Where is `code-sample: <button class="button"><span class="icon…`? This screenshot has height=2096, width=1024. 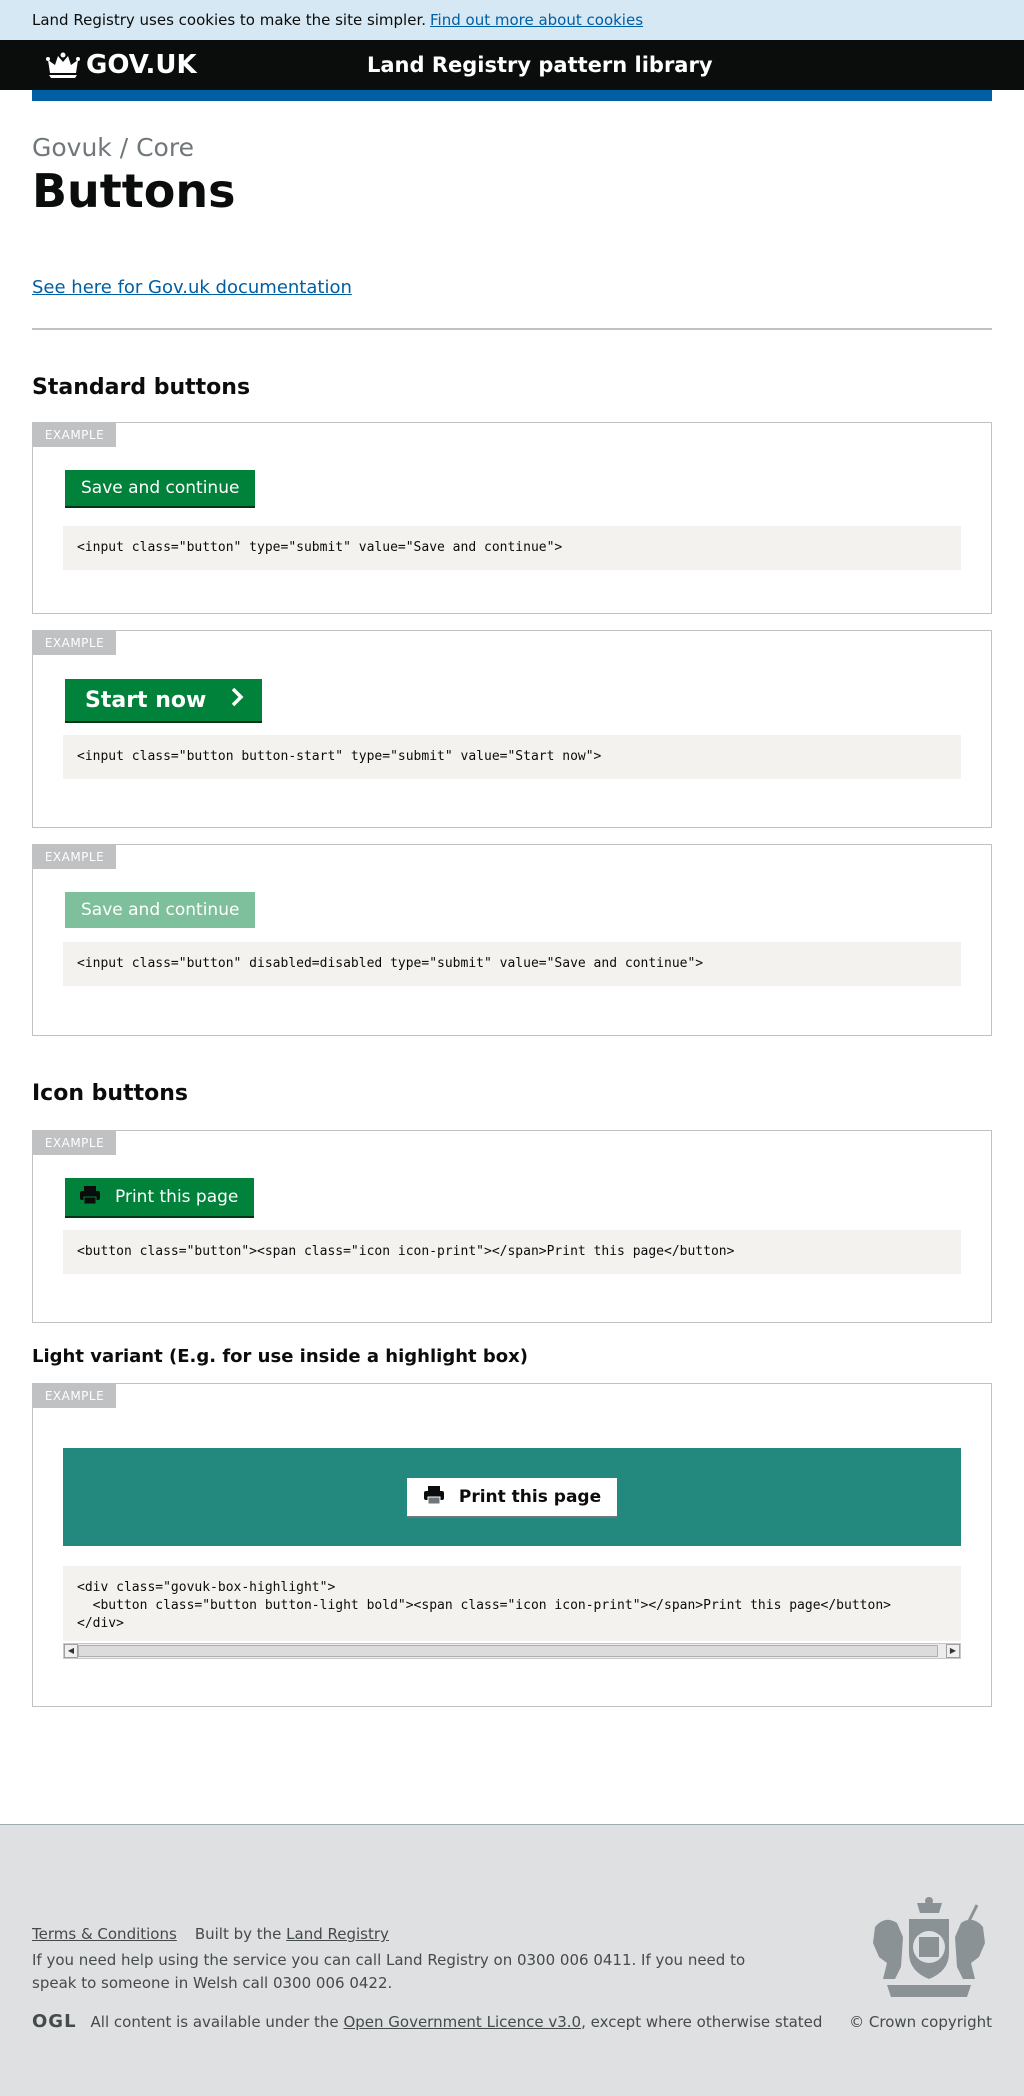
code-sample: <button class="button"><span class="icon… is located at coordinates (512, 1252).